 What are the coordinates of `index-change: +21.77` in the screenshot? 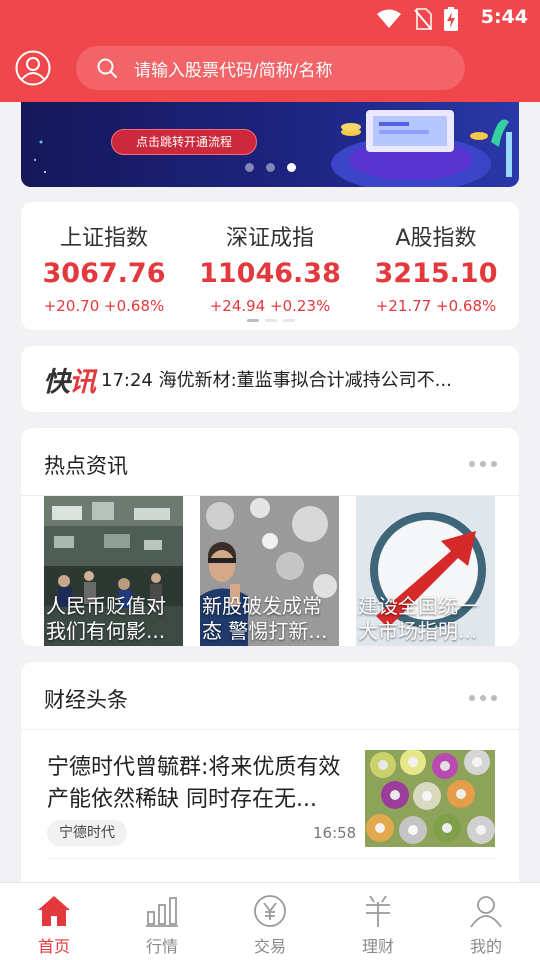 It's located at (403, 306).